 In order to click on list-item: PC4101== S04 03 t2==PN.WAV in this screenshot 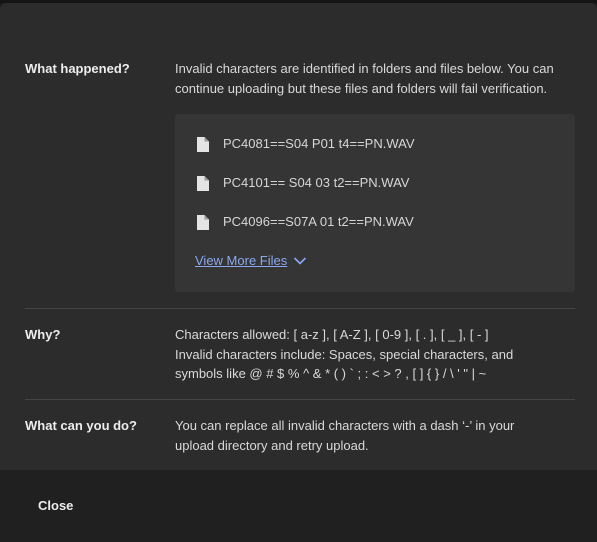, I will do `click(302, 183)`.